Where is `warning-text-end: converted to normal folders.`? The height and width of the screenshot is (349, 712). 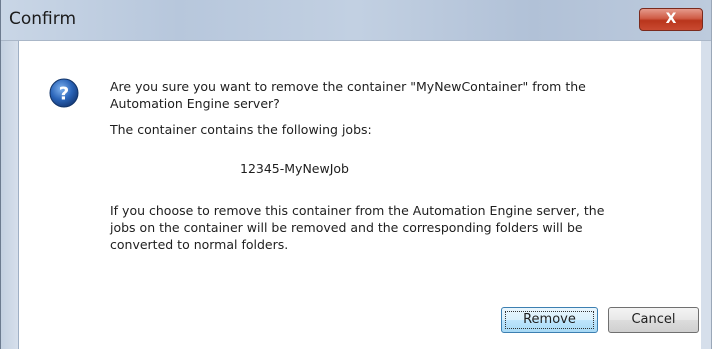
warning-text-end: converted to normal folders. is located at coordinates (199, 244).